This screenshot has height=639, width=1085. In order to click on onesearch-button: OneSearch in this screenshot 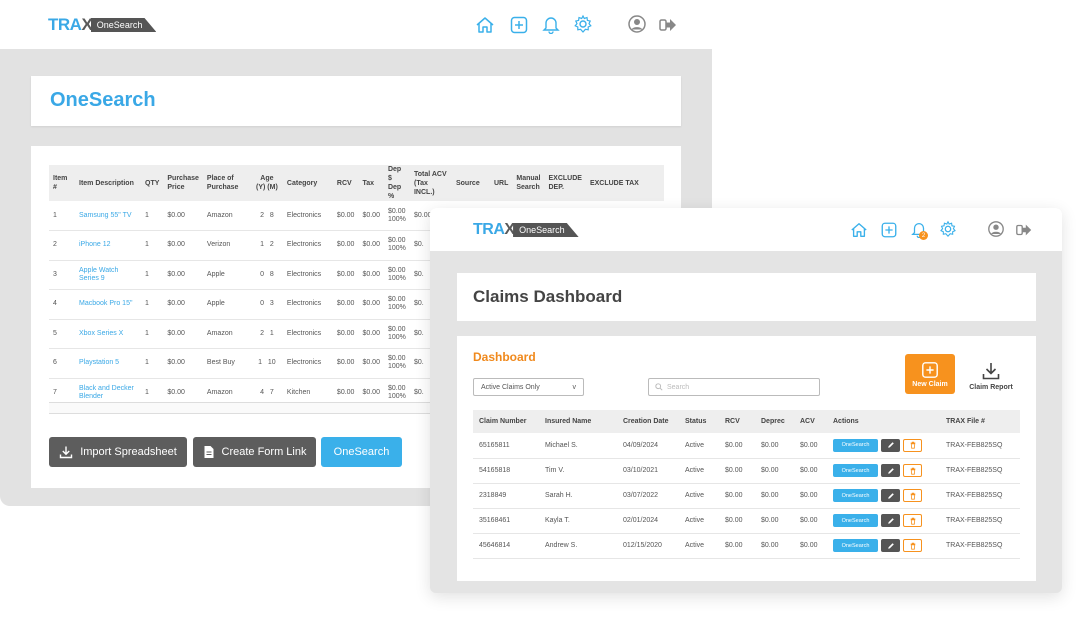, I will do `click(361, 452)`.